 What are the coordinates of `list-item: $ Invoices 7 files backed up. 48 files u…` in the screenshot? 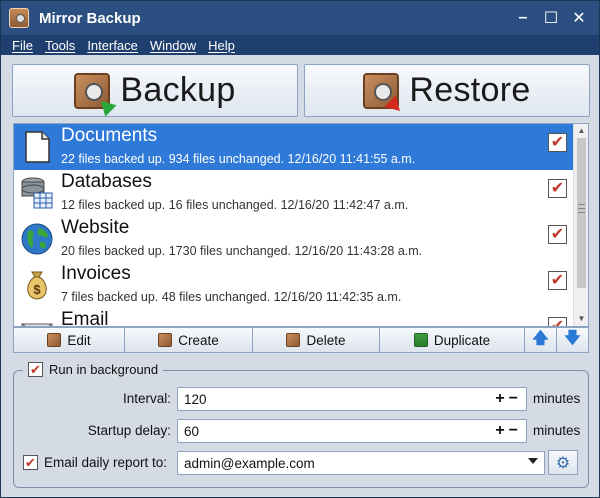 It's located at (294, 285).